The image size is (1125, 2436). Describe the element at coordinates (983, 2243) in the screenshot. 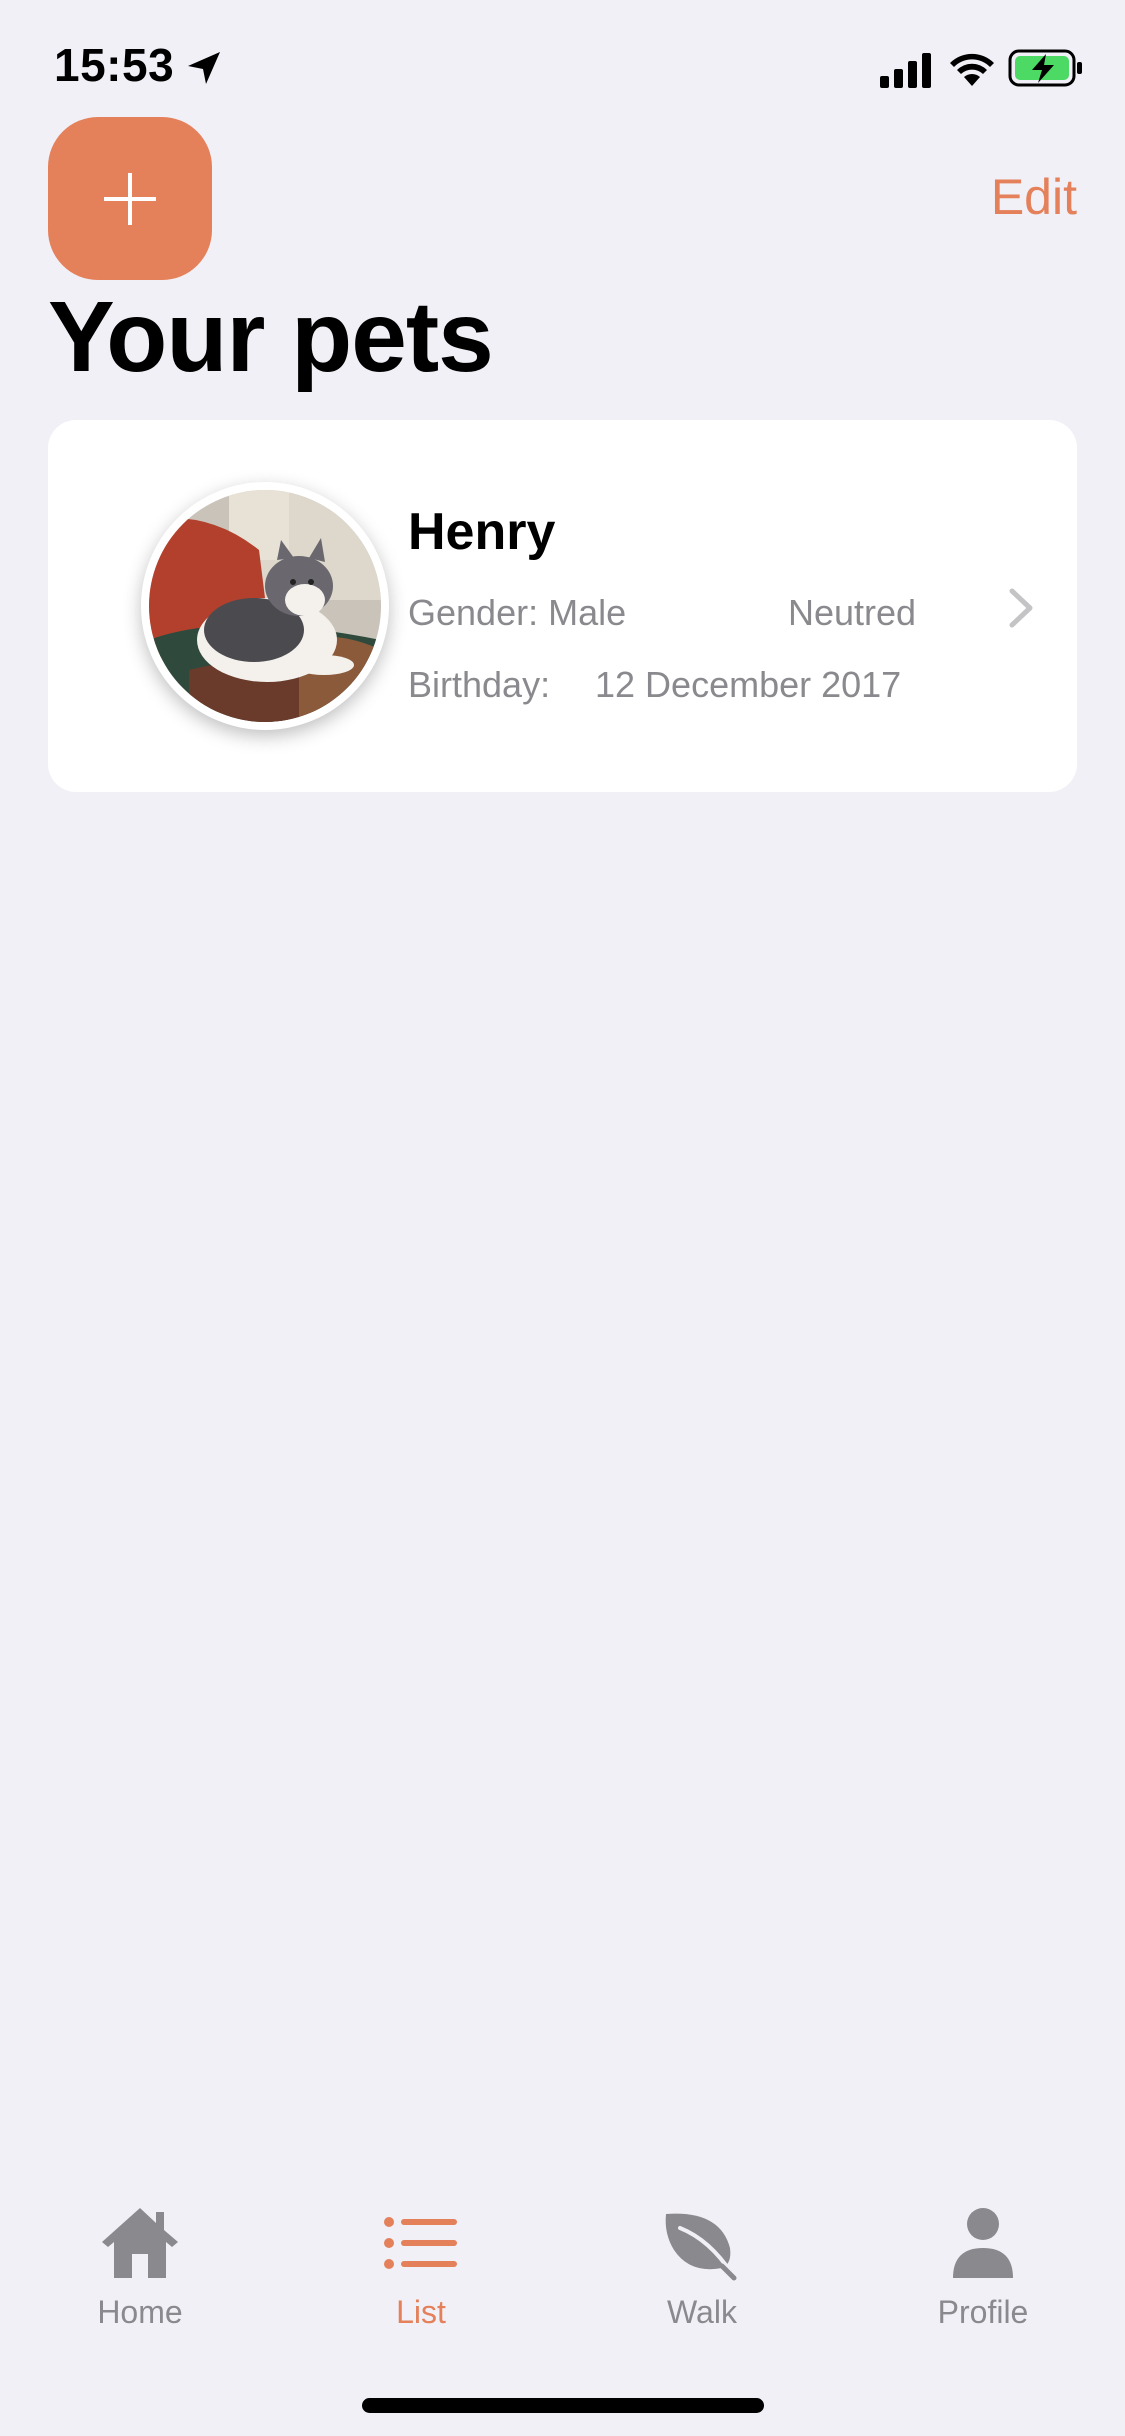

I see `person-icon` at that location.